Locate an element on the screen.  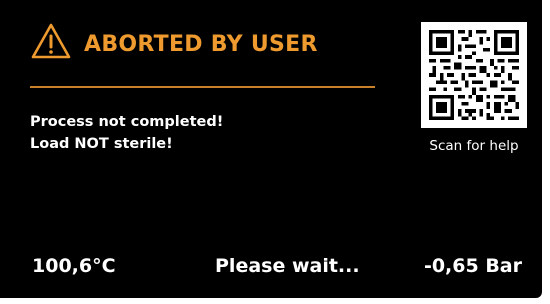
qr-code-icon is located at coordinates (474, 75).